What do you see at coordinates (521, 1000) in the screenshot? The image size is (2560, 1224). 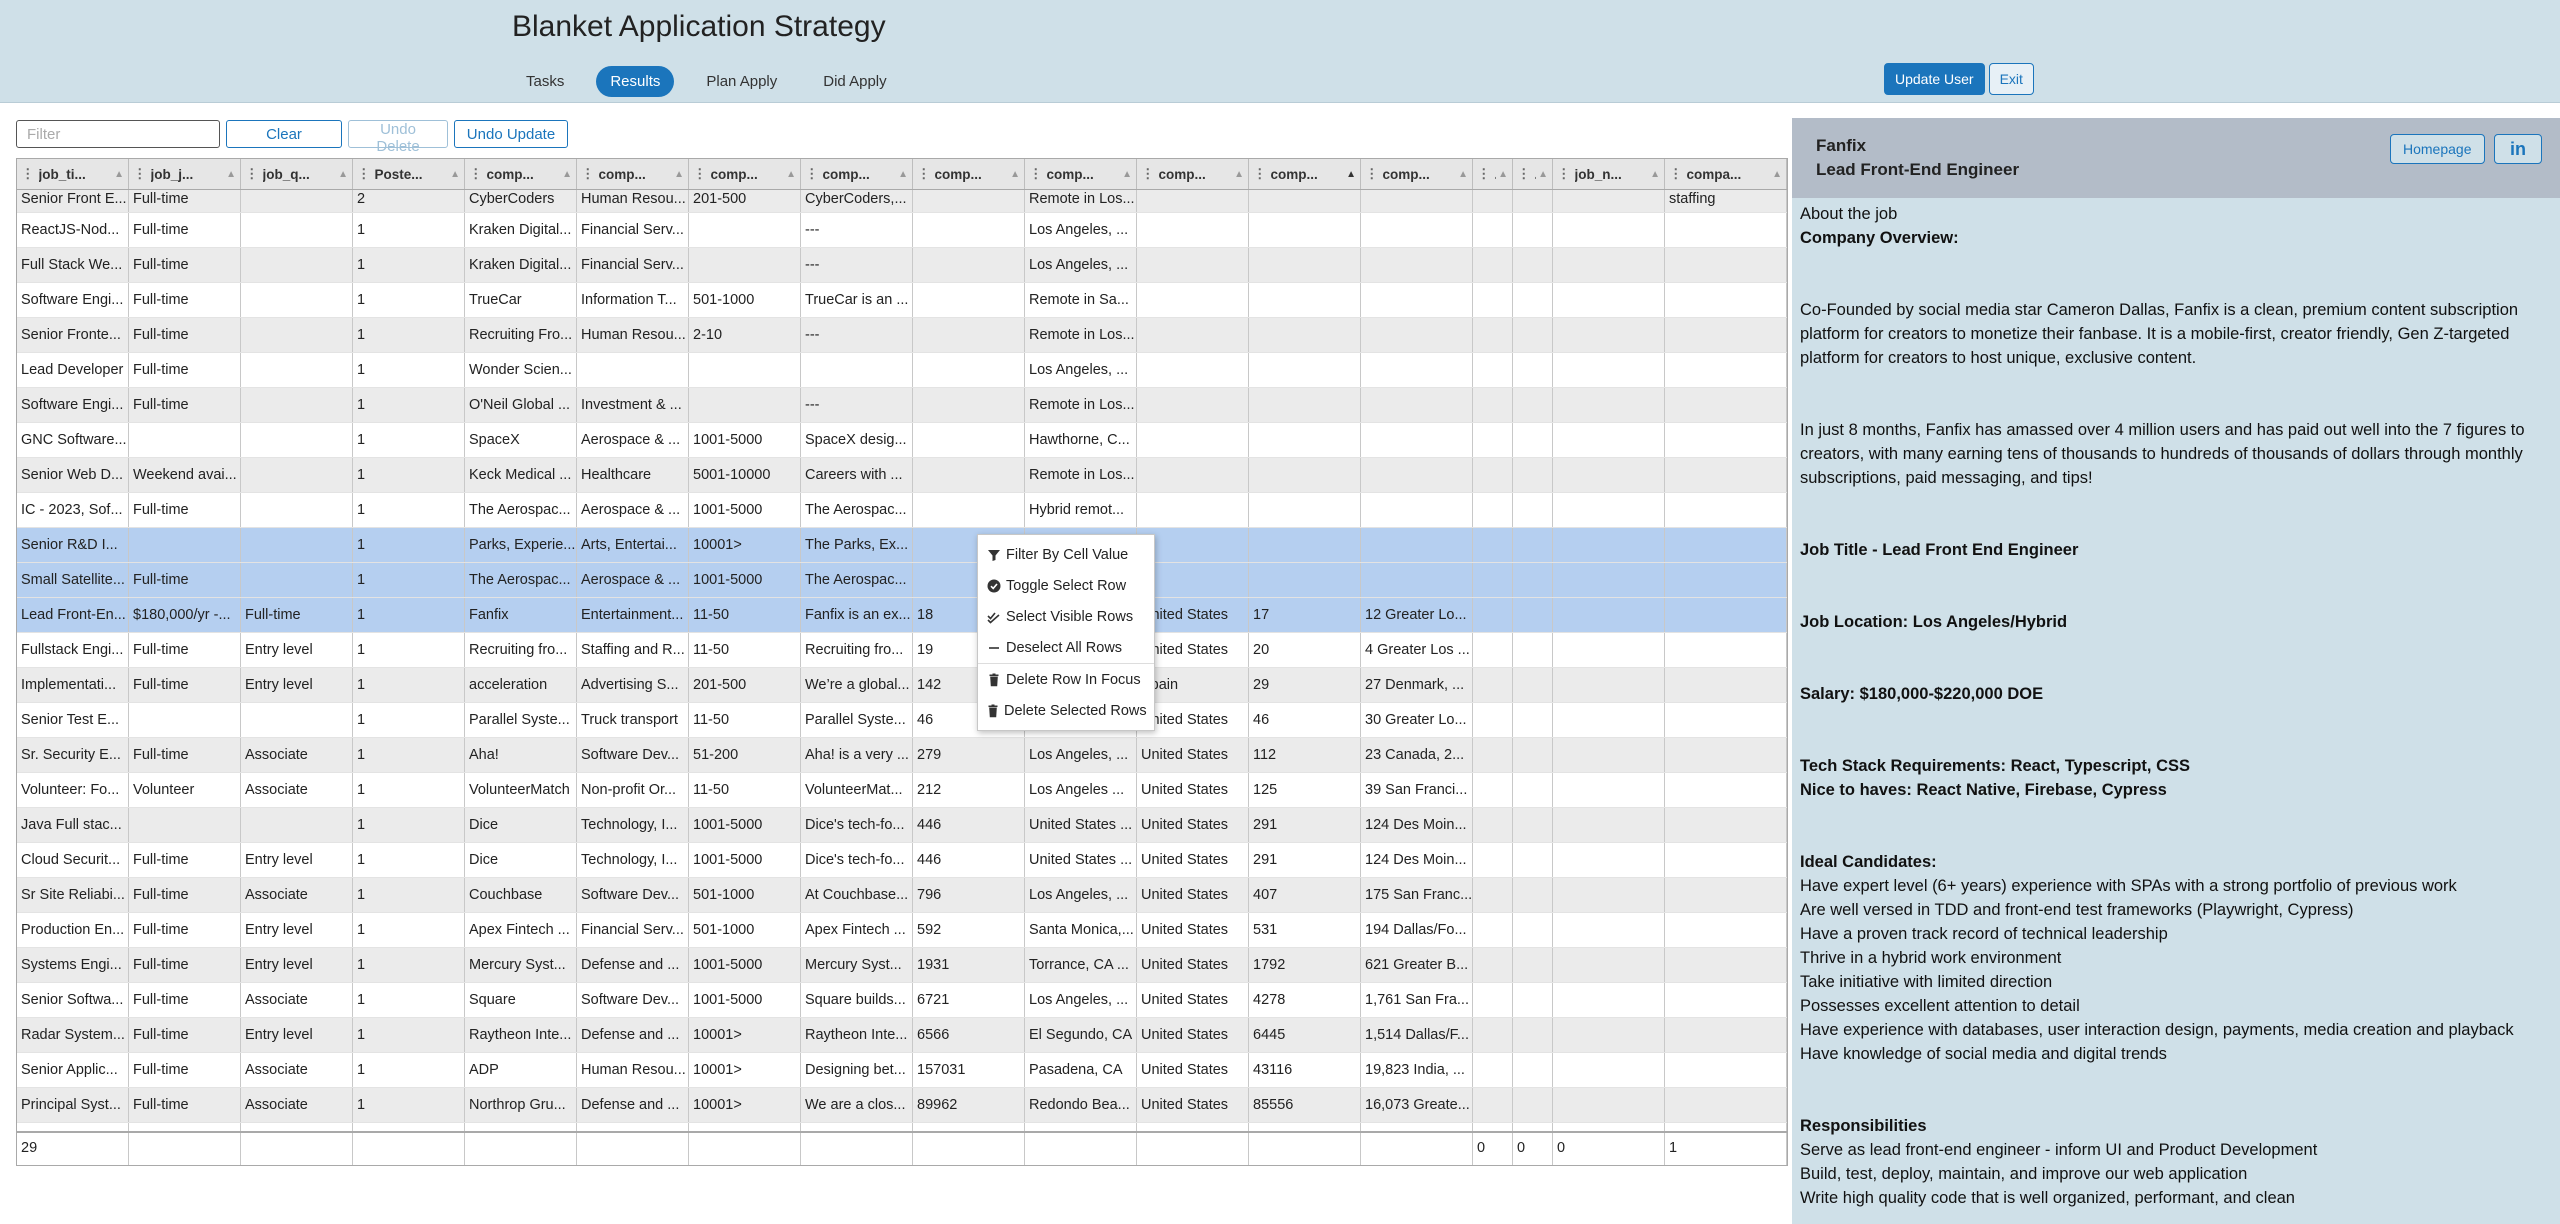 I see `table-cell: Square` at bounding box center [521, 1000].